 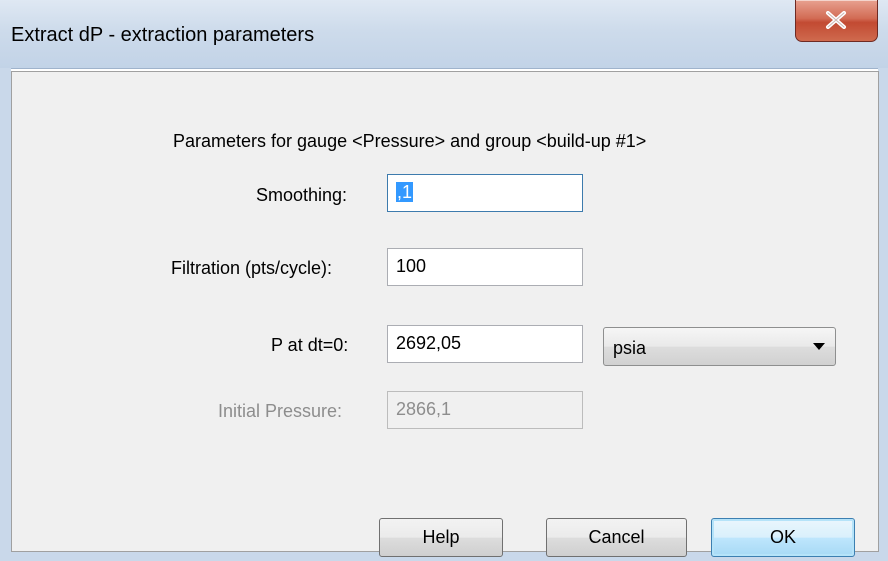 What do you see at coordinates (783, 537) in the screenshot?
I see `ok-button: OK` at bounding box center [783, 537].